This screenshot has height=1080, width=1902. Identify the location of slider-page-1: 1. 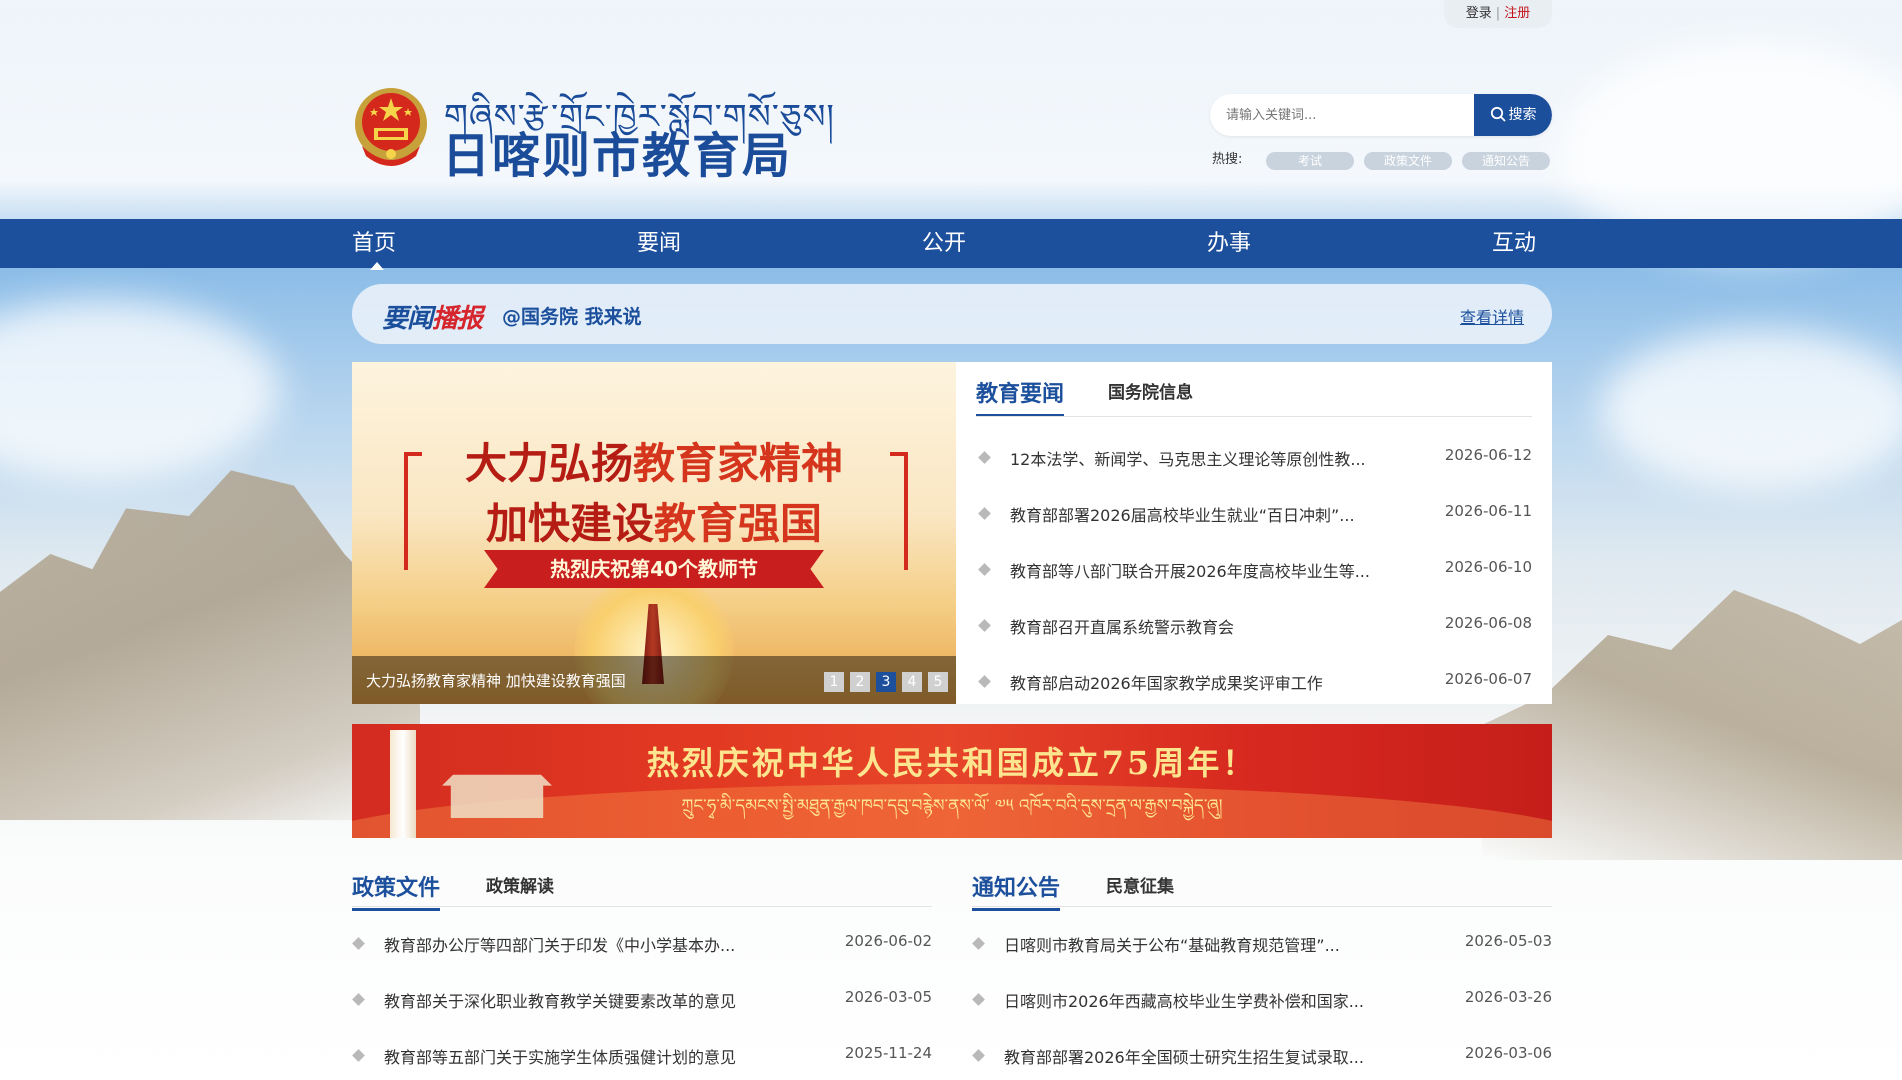
(834, 682).